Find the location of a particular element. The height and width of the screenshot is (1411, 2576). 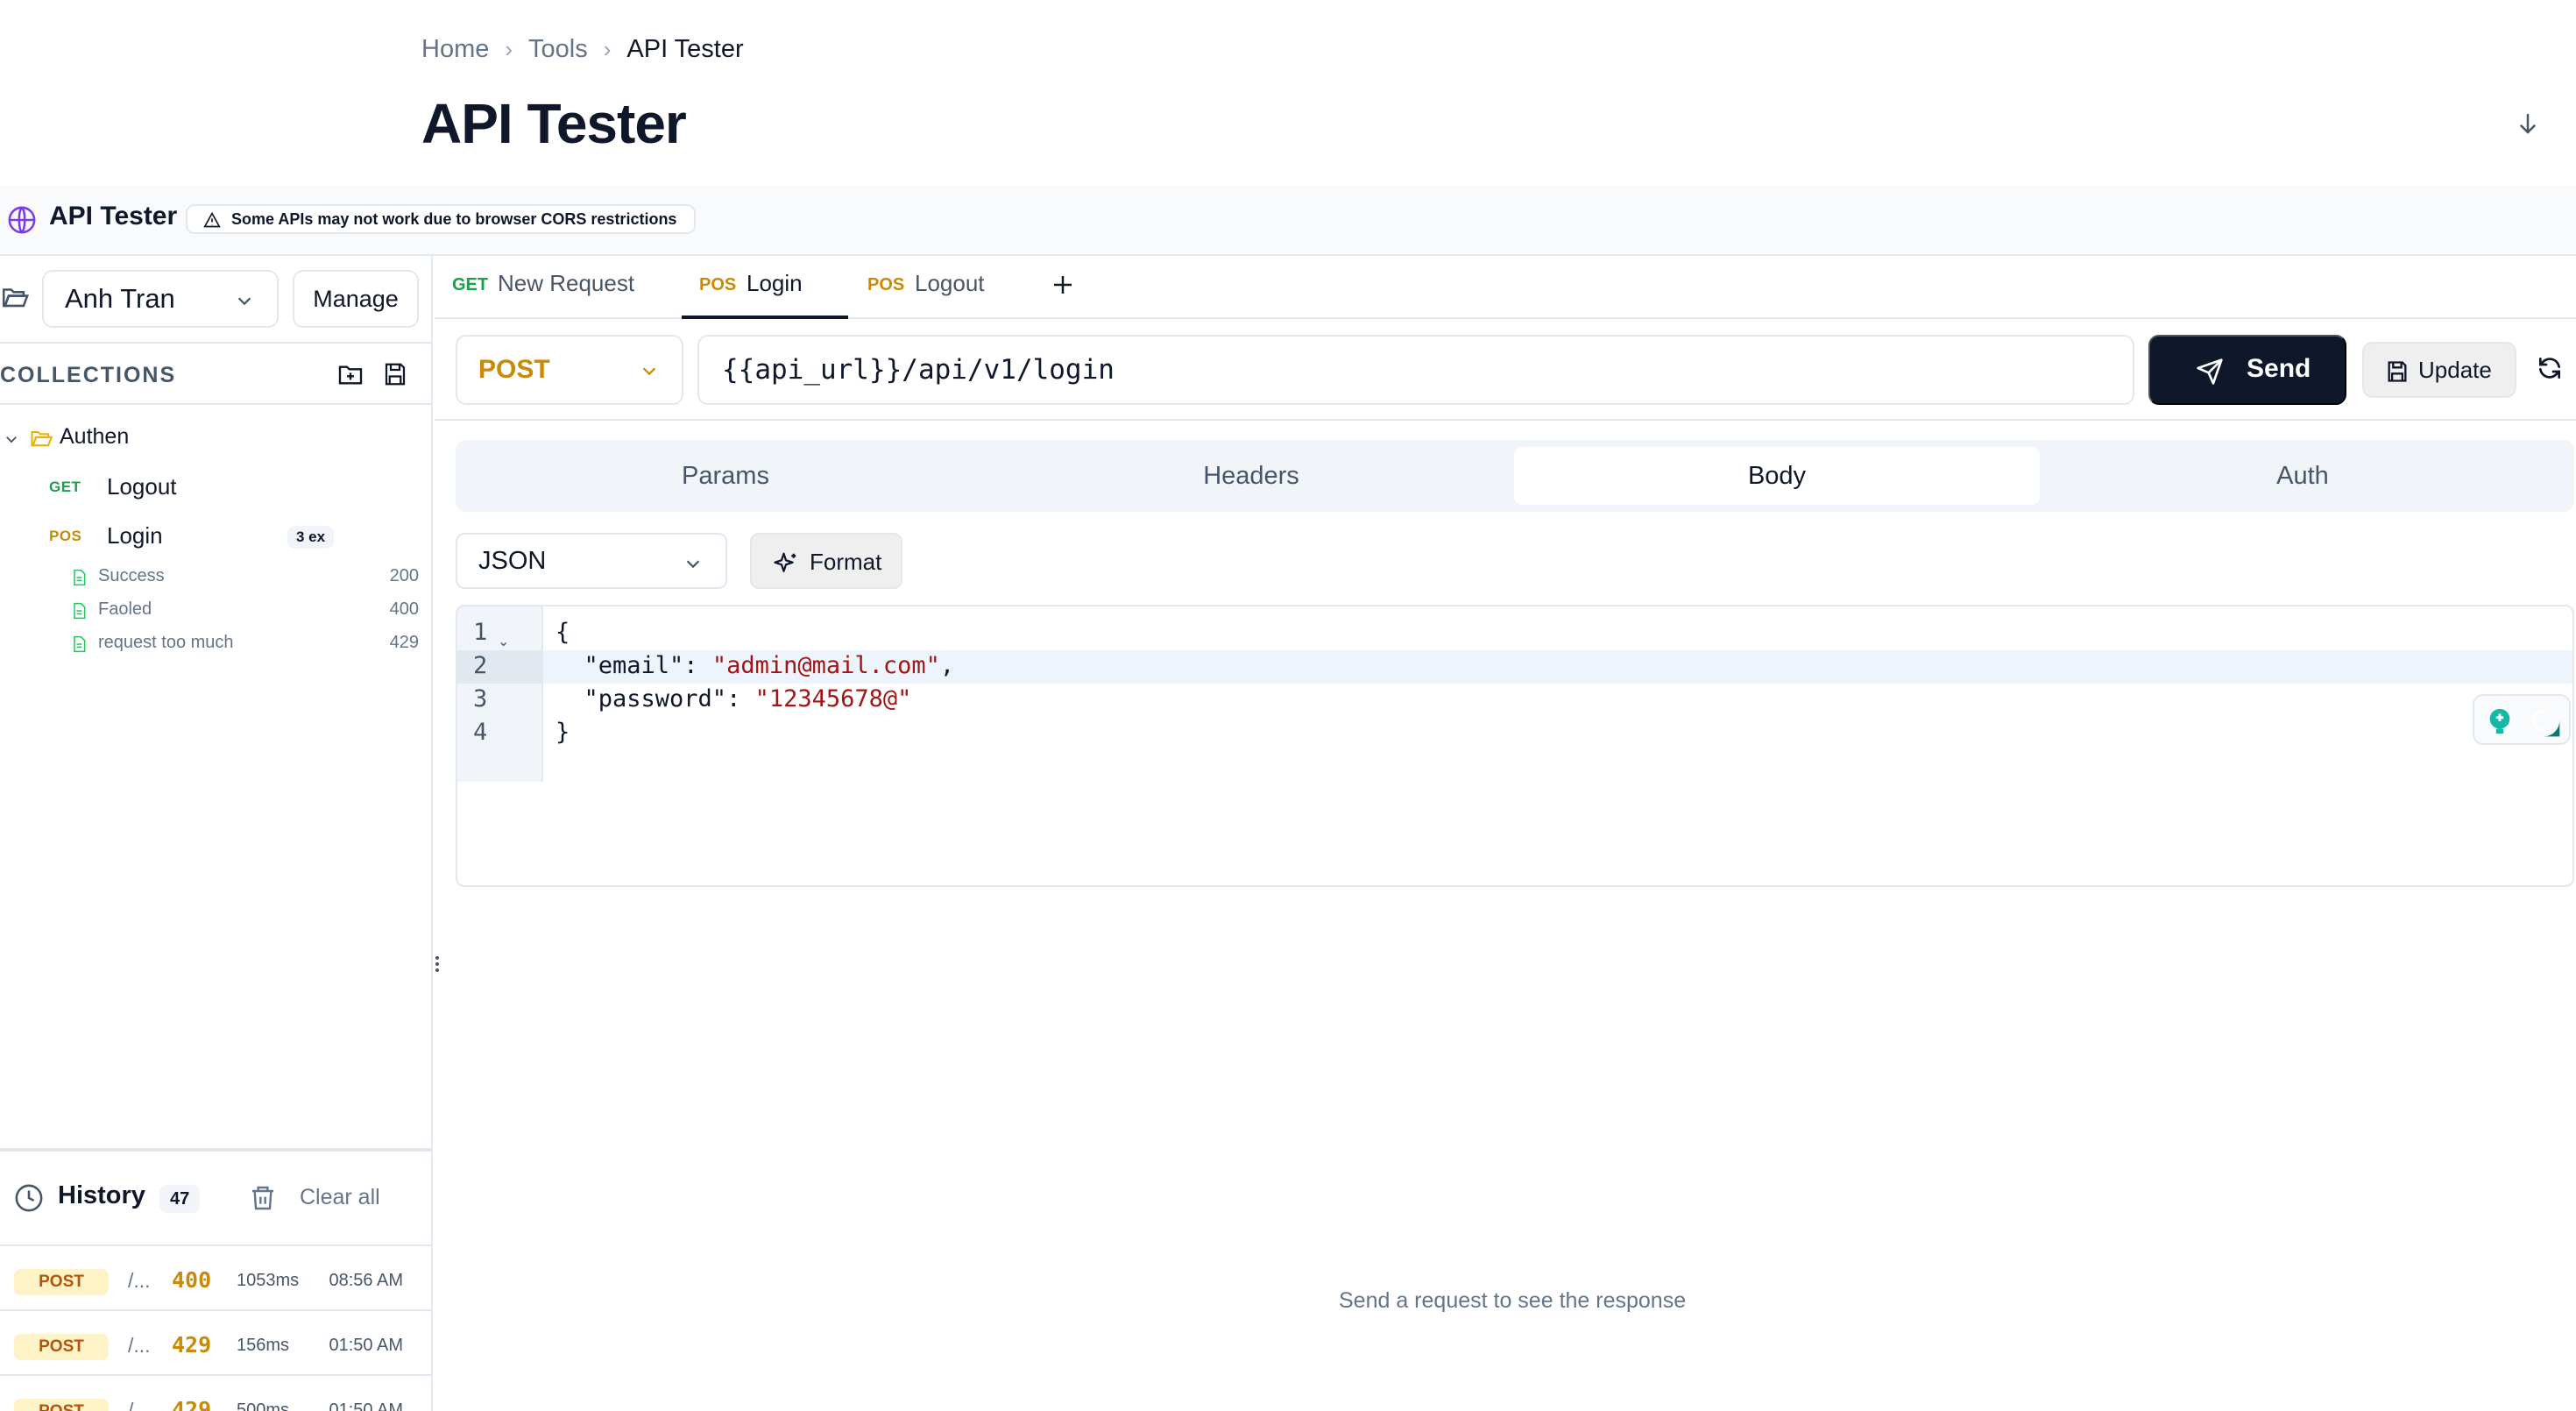

tab-body: Body is located at coordinates (1777, 476).